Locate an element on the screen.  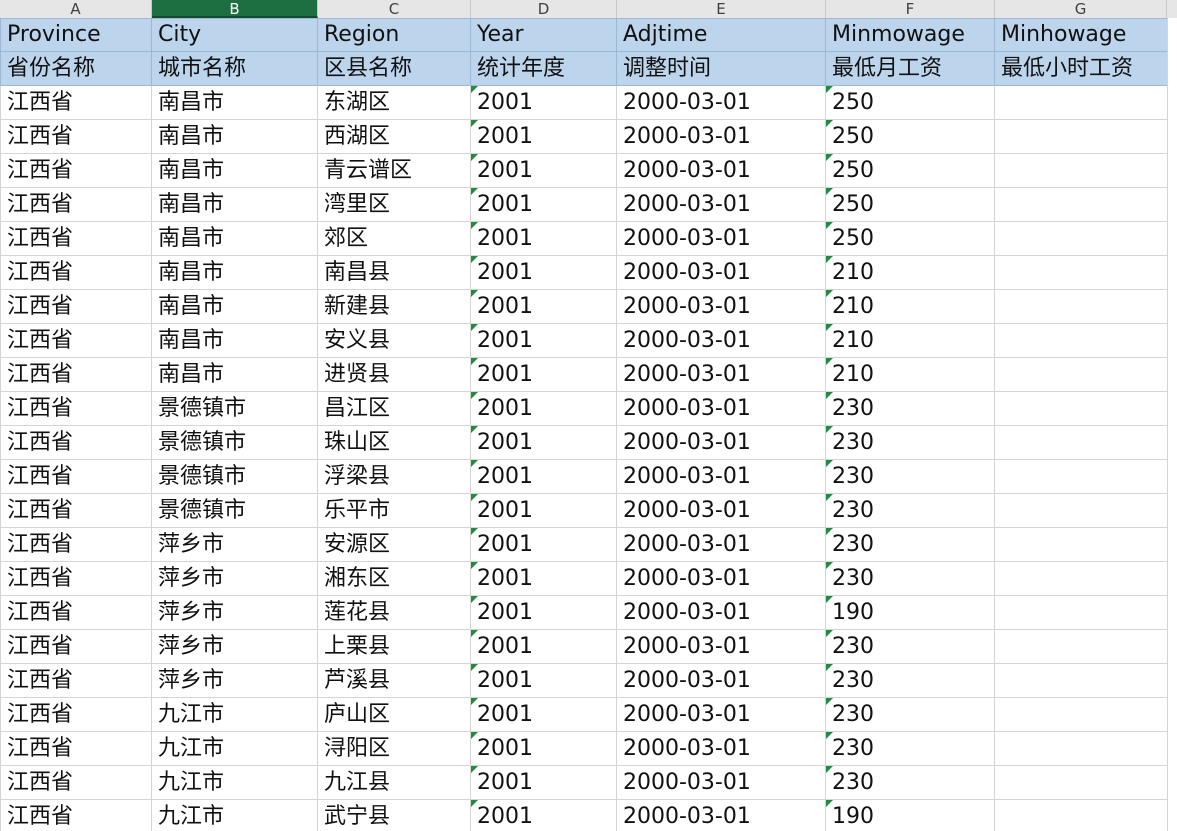
table-cell: 湘东区 is located at coordinates (394, 578).